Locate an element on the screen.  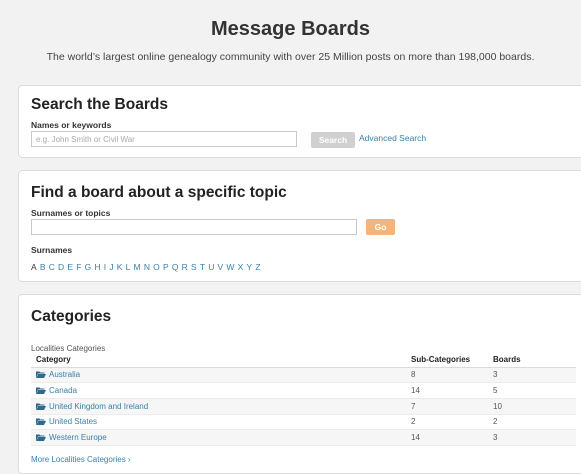
surname-letter-p: P is located at coordinates (166, 267).